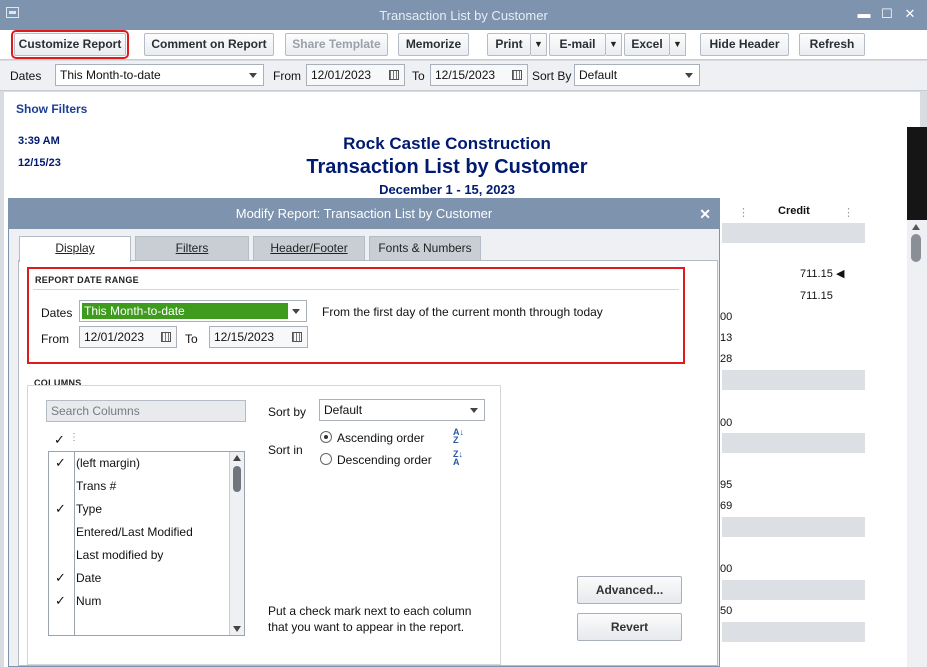  What do you see at coordinates (120, 555) in the screenshot?
I see `column-name: Last modified by` at bounding box center [120, 555].